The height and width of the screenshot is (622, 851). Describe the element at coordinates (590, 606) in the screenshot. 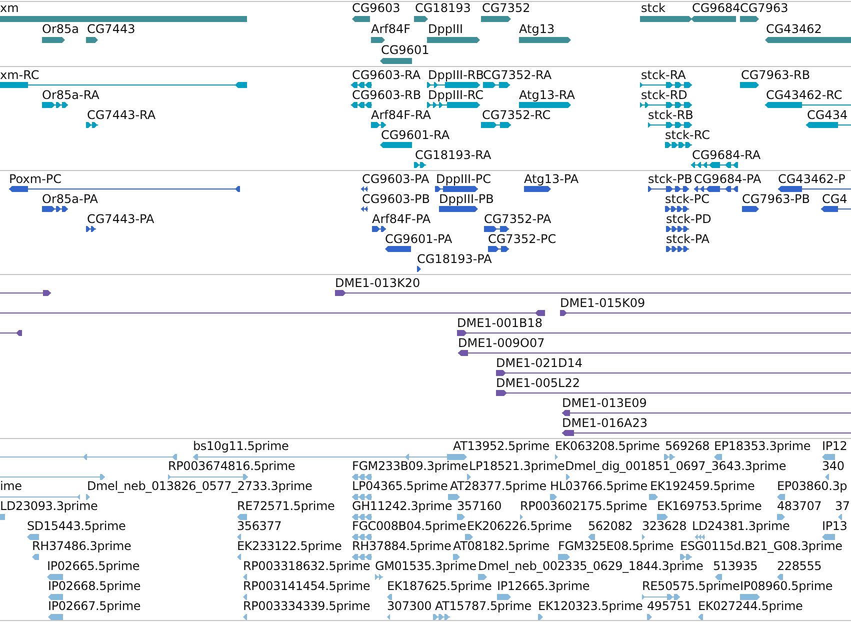

I see `feature-label: EK120323.5prime` at that location.